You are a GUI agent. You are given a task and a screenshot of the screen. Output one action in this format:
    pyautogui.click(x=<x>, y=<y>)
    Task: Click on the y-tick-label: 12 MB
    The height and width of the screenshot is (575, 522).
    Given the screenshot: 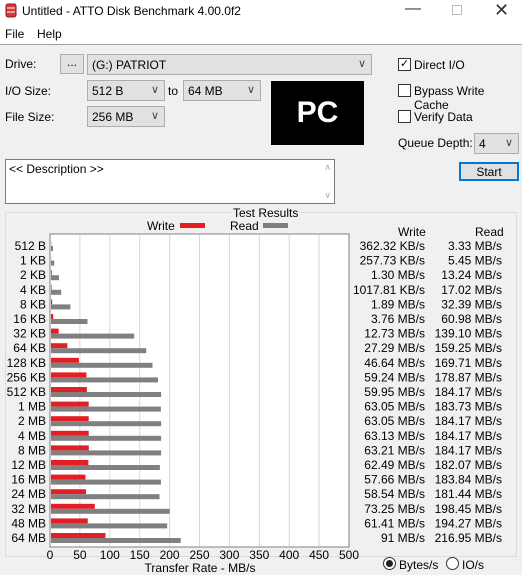 What is the action you would take?
    pyautogui.click(x=28, y=465)
    